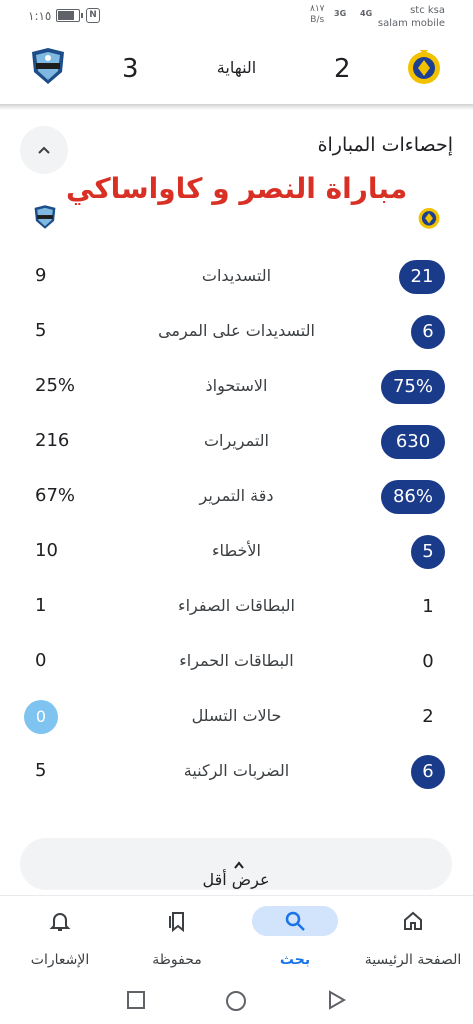 This screenshot has width=473, height=1024. What do you see at coordinates (60, 960) in the screenshot?
I see `nav-label: الإشعارات` at bounding box center [60, 960].